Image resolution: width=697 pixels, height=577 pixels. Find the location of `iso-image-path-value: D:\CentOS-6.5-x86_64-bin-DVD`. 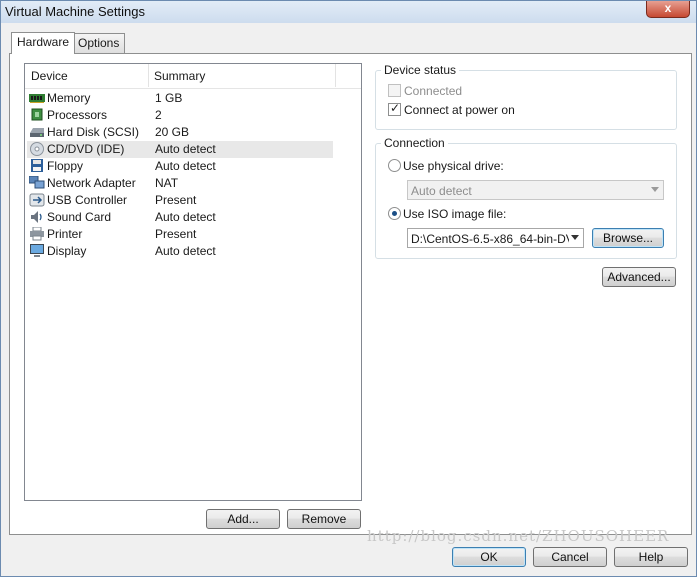

iso-image-path-value: D:\CentOS-6.5-x86_64-bin-DVD is located at coordinates (490, 239).